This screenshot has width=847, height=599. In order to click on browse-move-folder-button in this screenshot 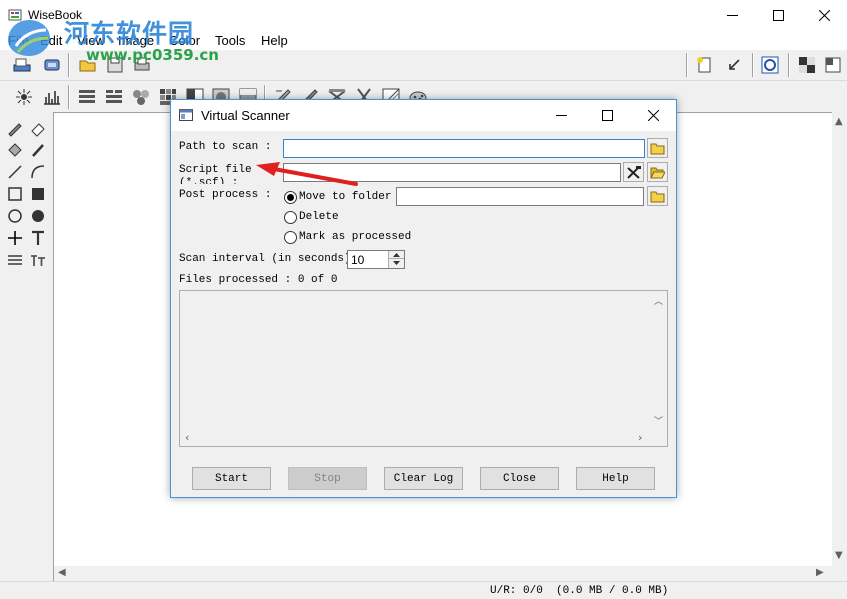, I will do `click(657, 196)`.